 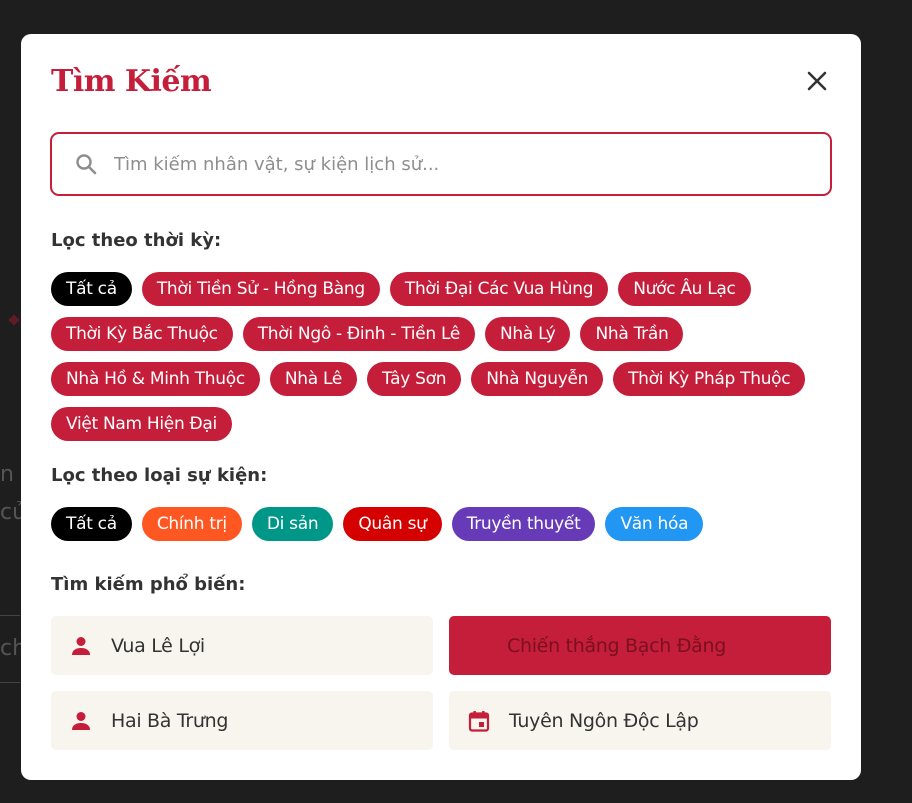 I want to click on period-filter-chip: Thời Ngô - Đinh - Tiền Lê, so click(x=358, y=334).